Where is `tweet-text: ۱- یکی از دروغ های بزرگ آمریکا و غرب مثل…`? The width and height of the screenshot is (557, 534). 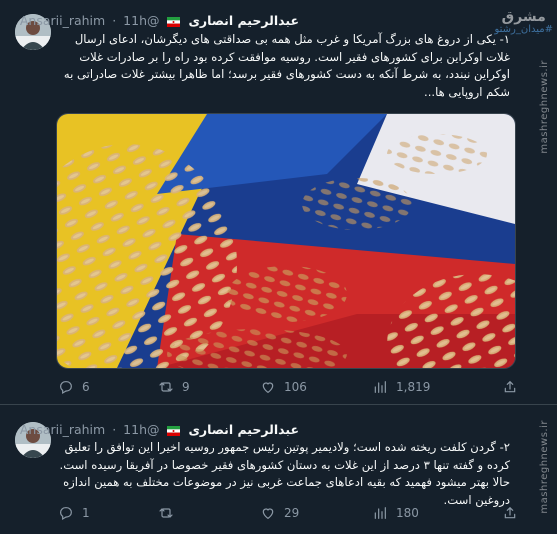 tweet-text: ۱- یکی از دروغ های بزرگ آمریکا و غرب مثل… is located at coordinates (286, 65).